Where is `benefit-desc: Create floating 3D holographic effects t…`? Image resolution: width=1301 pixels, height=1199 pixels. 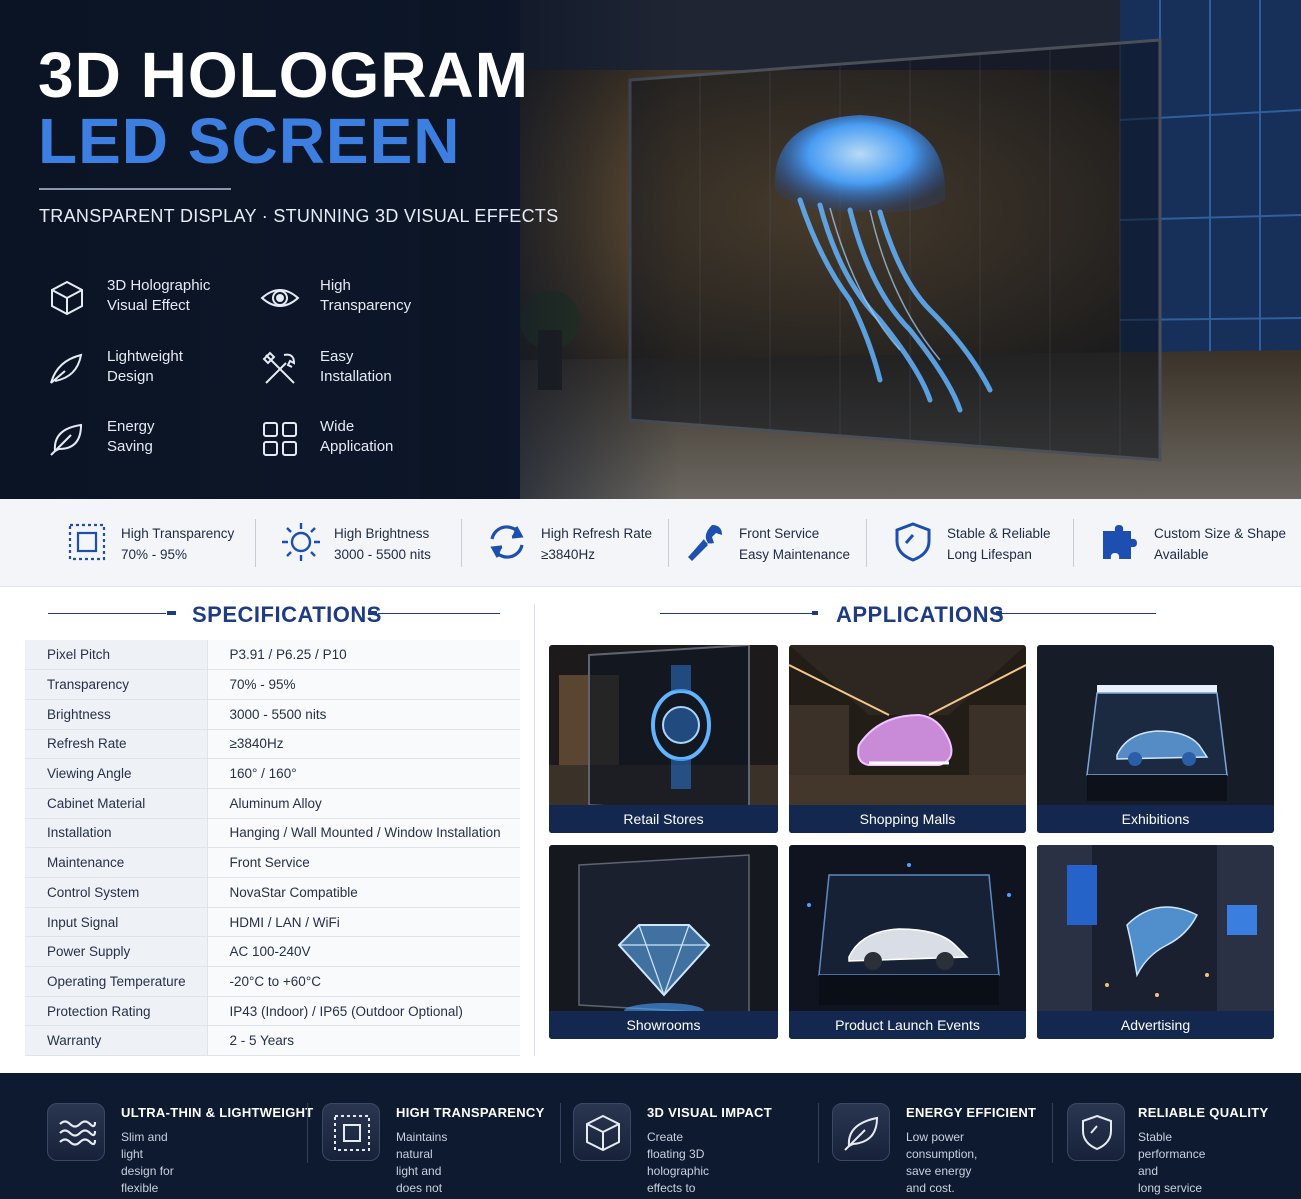
benefit-desc: Create floating 3D holographic effects t… is located at coordinates (678, 1164).